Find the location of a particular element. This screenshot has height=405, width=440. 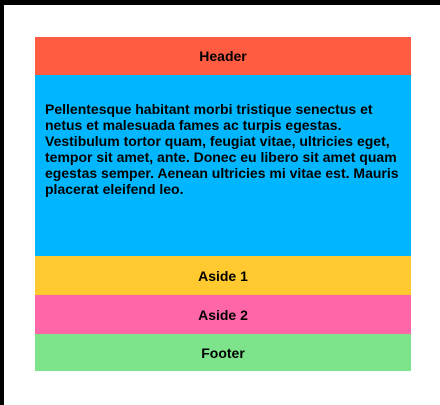

aside-2: Aside 2 is located at coordinates (223, 314).